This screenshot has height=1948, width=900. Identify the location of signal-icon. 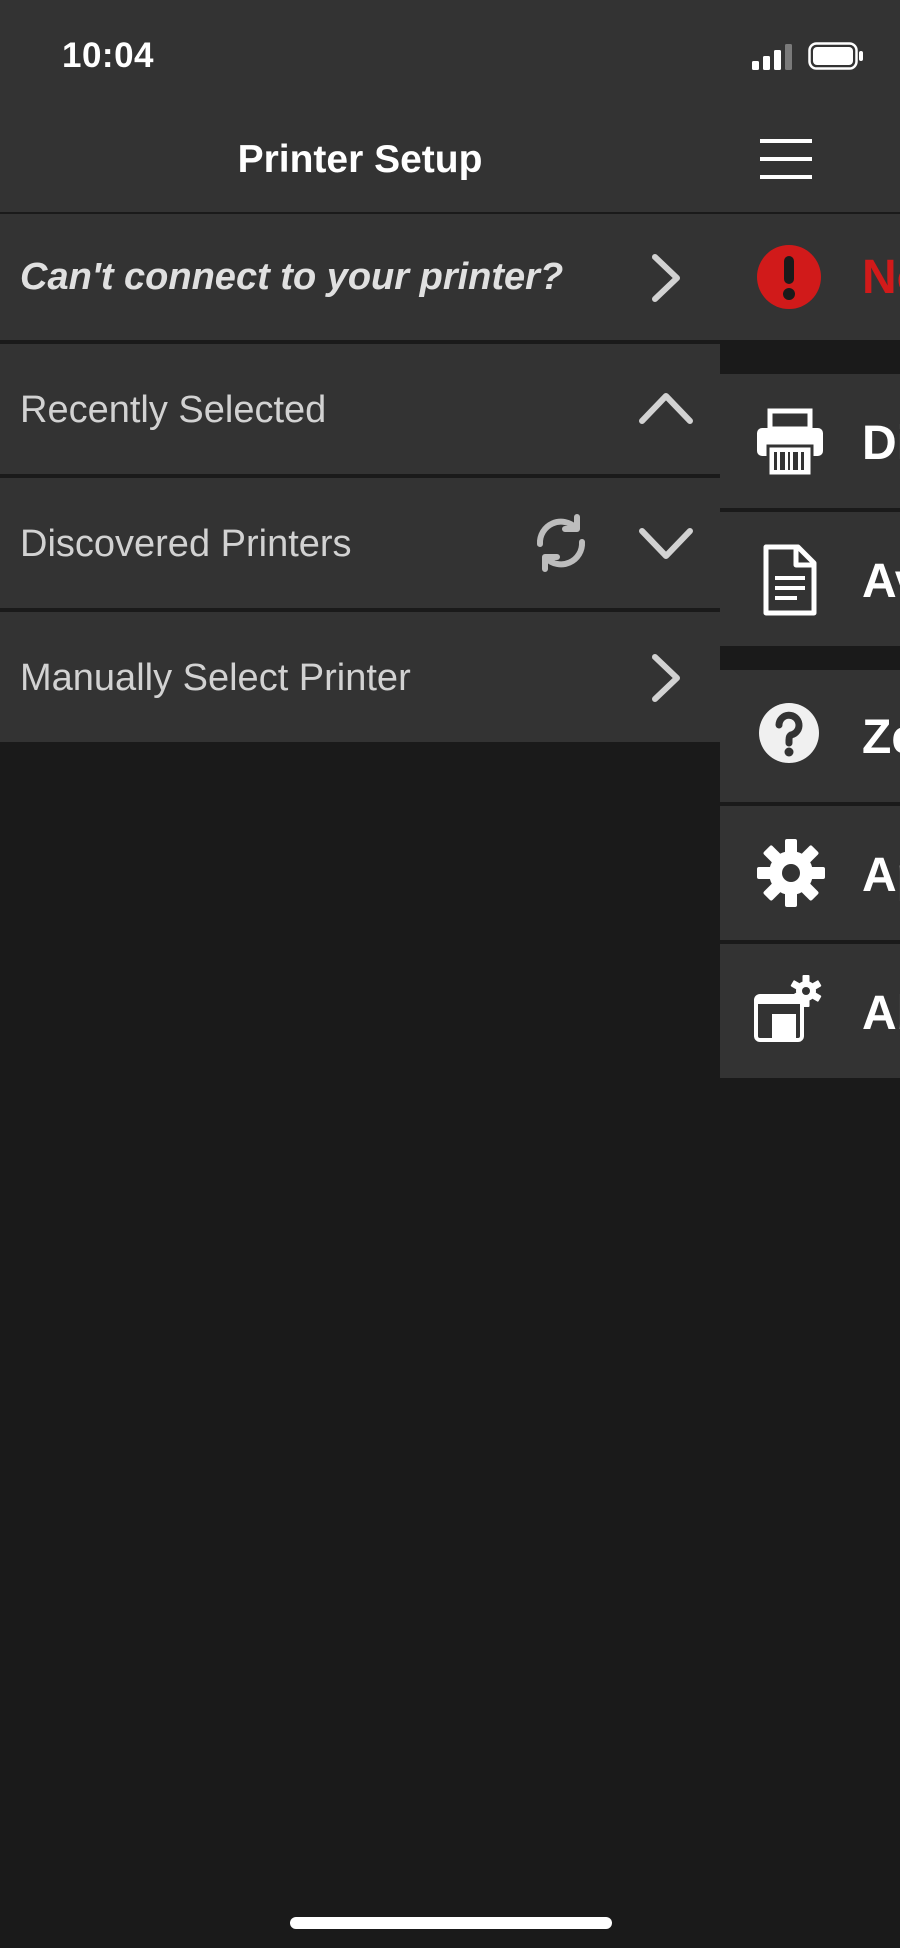
(772, 57).